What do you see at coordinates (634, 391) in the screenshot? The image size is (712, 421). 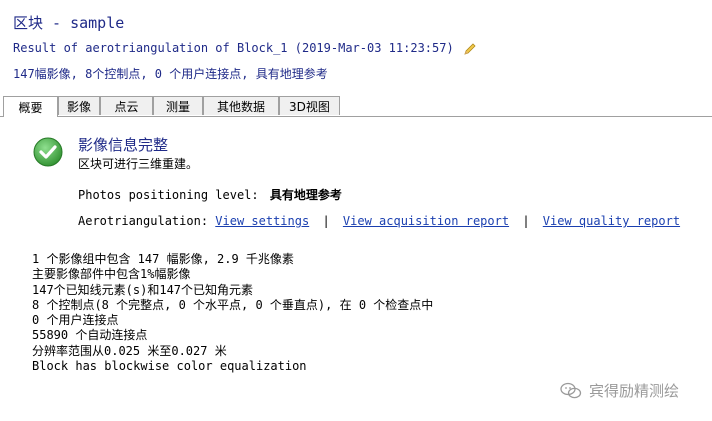 I see `watermark-text: 宾得励精测绘` at bounding box center [634, 391].